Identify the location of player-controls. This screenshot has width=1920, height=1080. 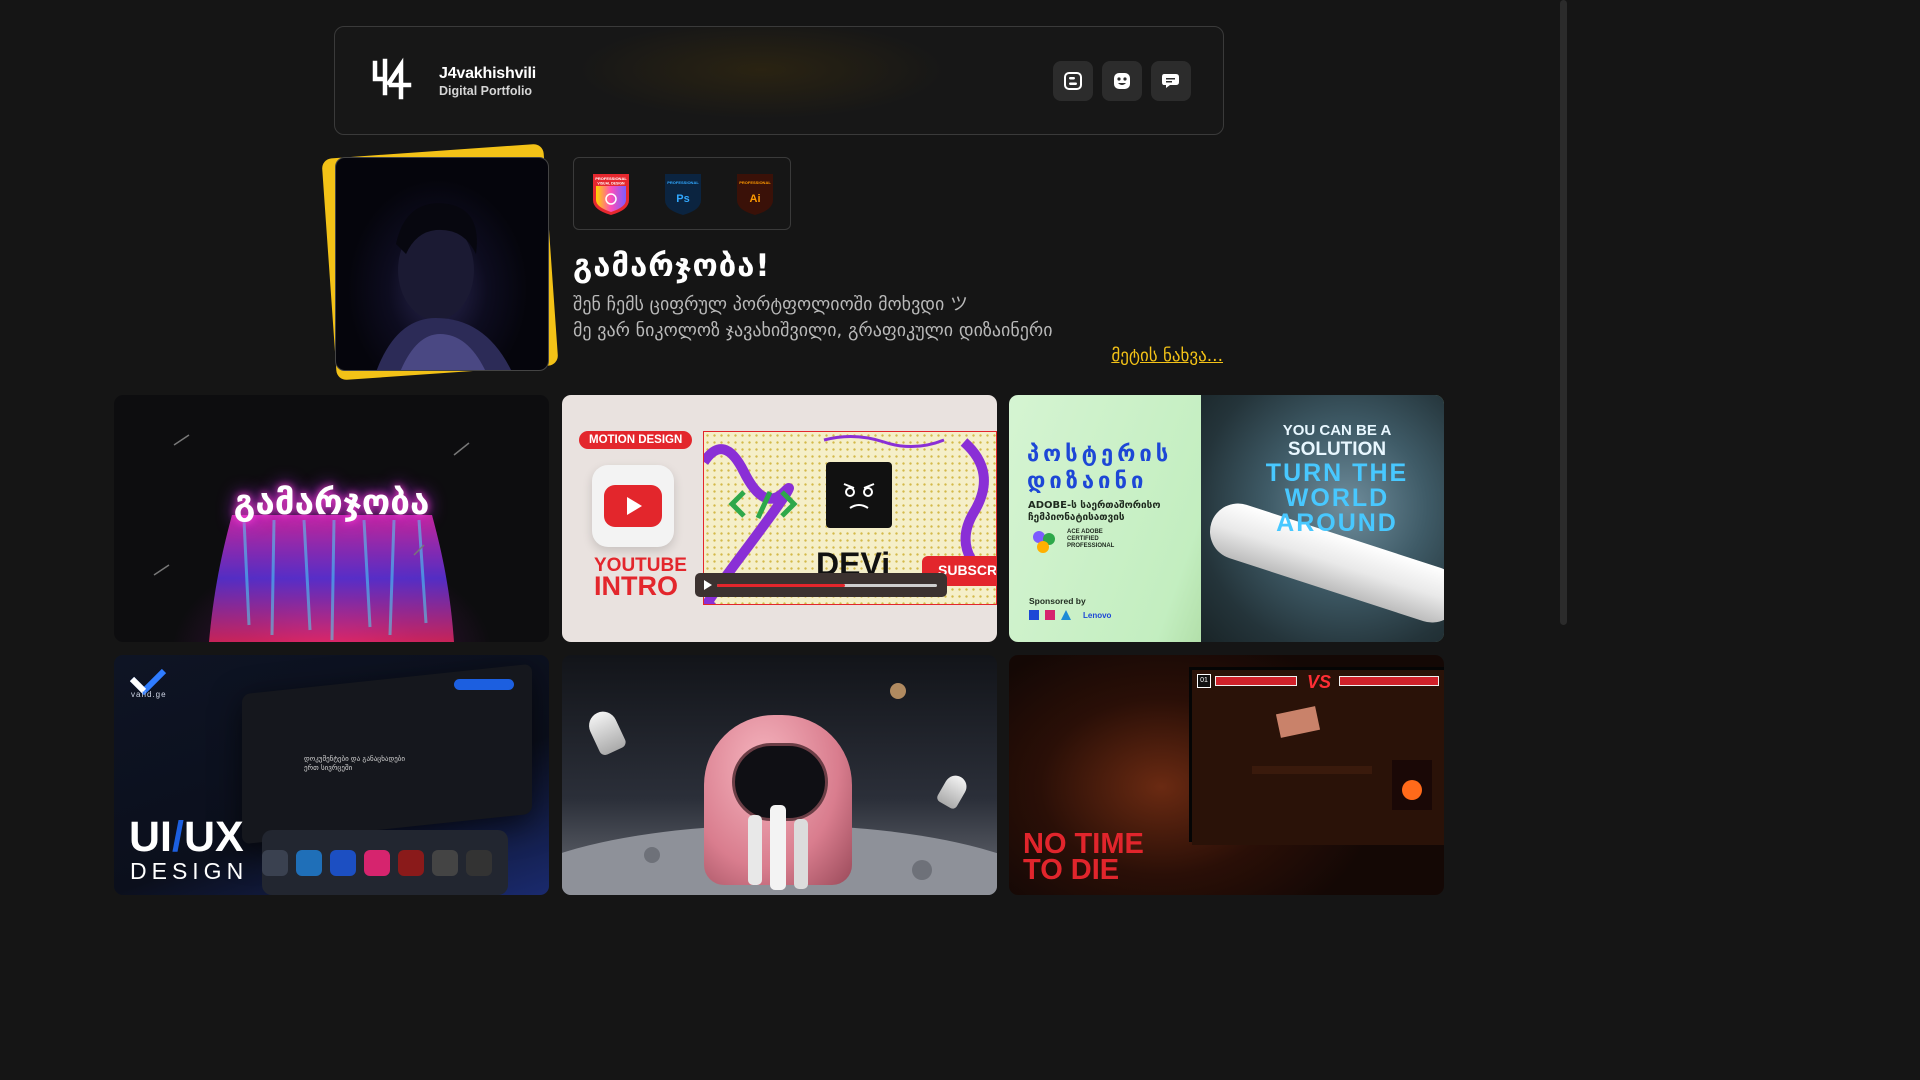
(820, 585).